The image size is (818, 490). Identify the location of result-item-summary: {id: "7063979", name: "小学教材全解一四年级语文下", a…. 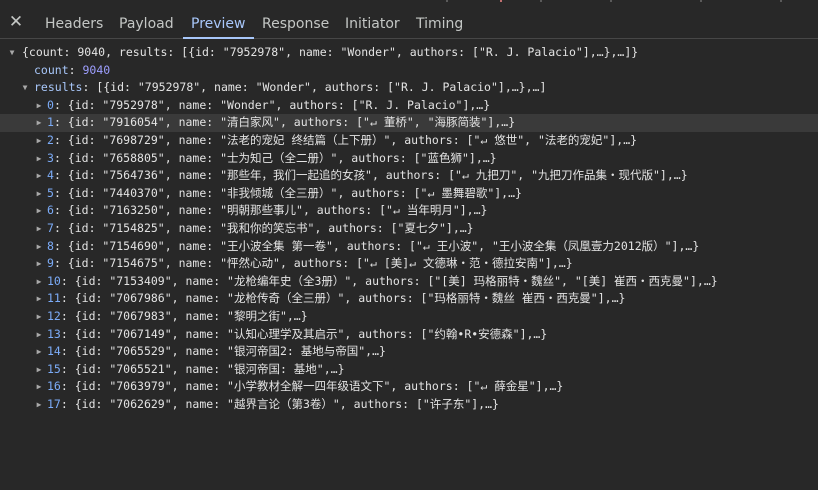
(319, 386).